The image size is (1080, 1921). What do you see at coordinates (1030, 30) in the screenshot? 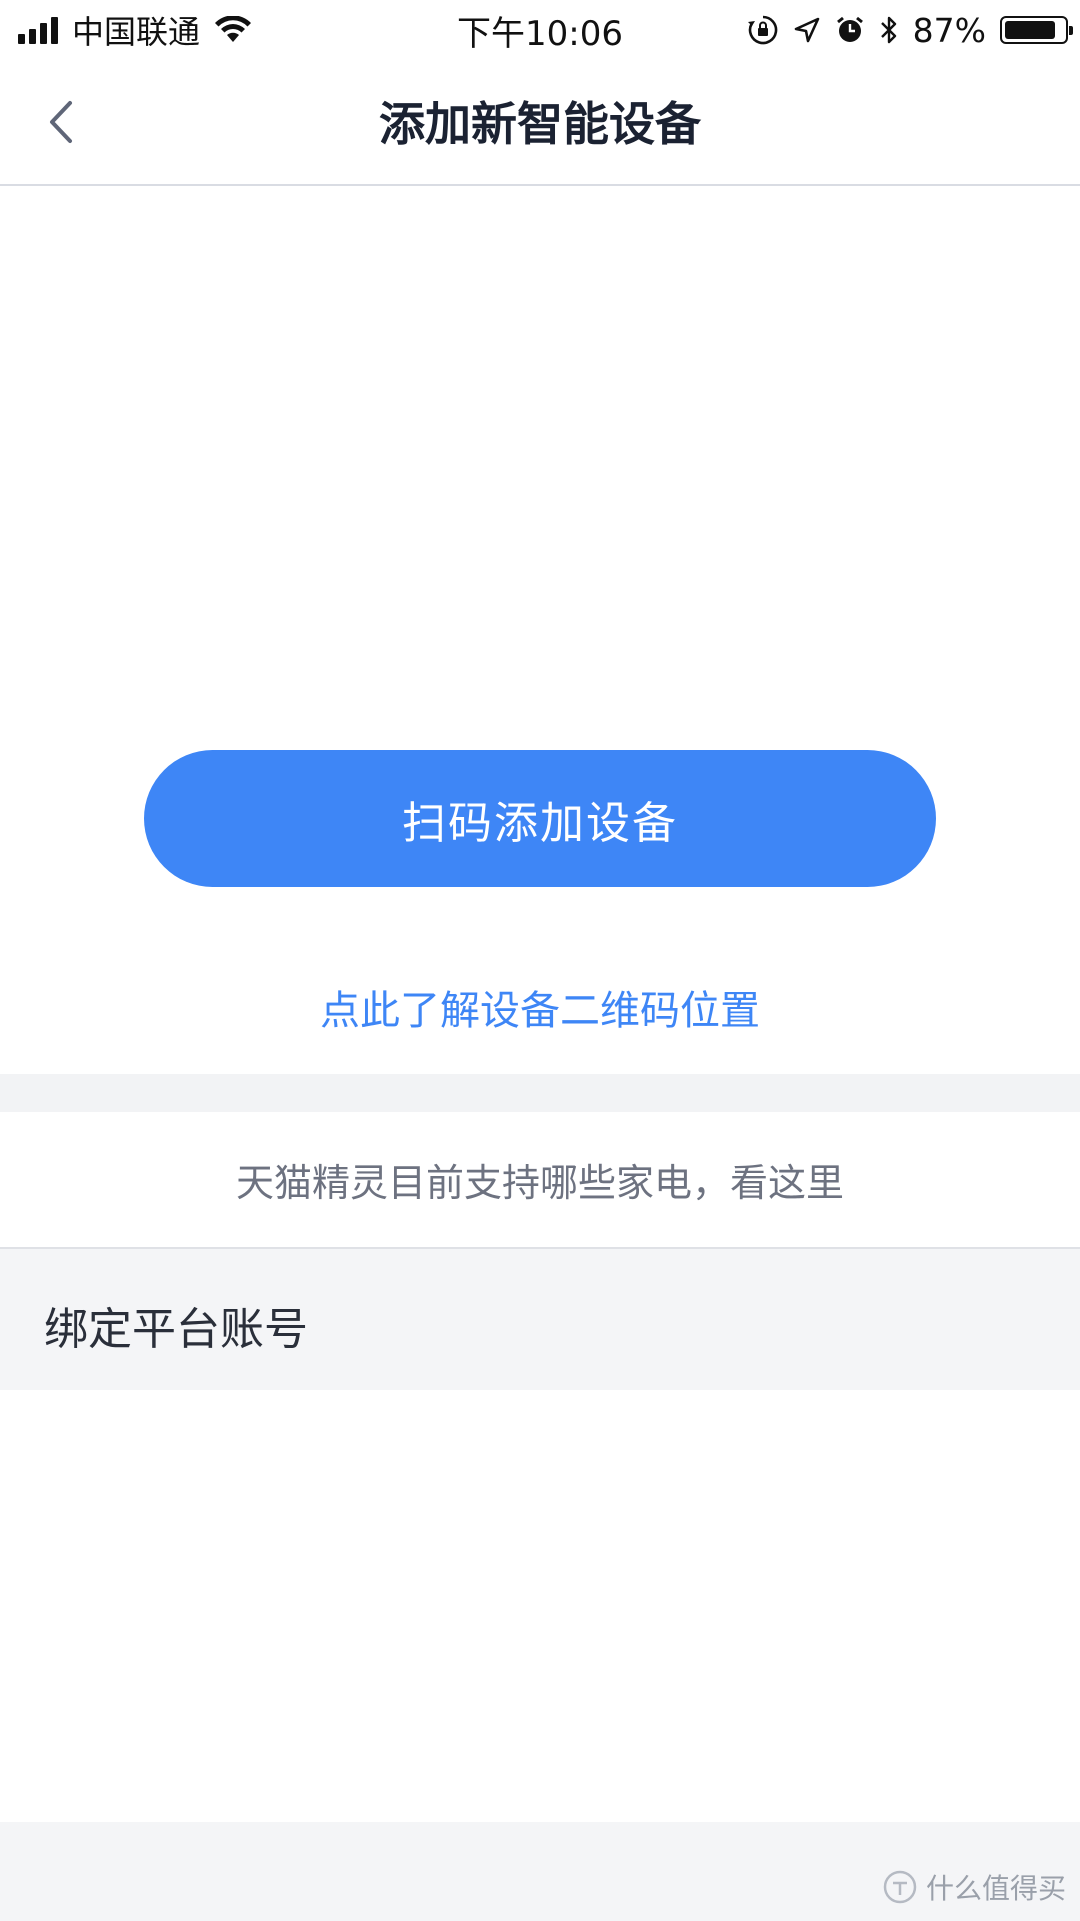
I see `battery-fill` at bounding box center [1030, 30].